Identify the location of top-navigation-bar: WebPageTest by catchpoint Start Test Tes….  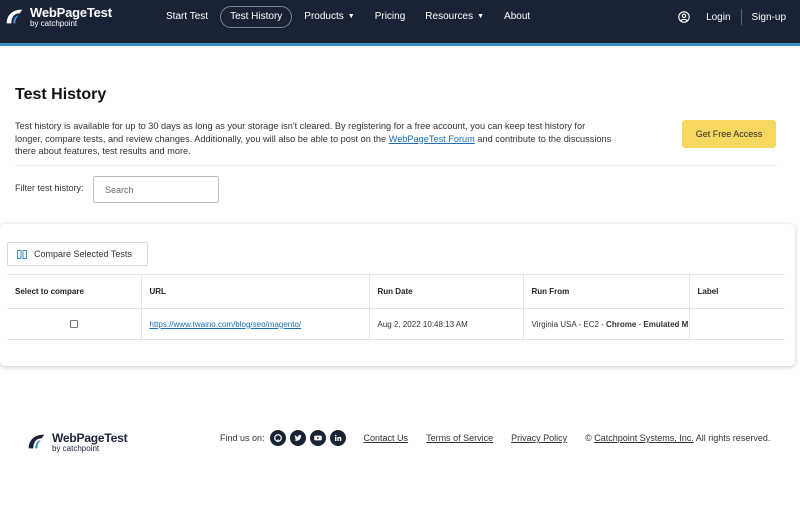
(400, 23).